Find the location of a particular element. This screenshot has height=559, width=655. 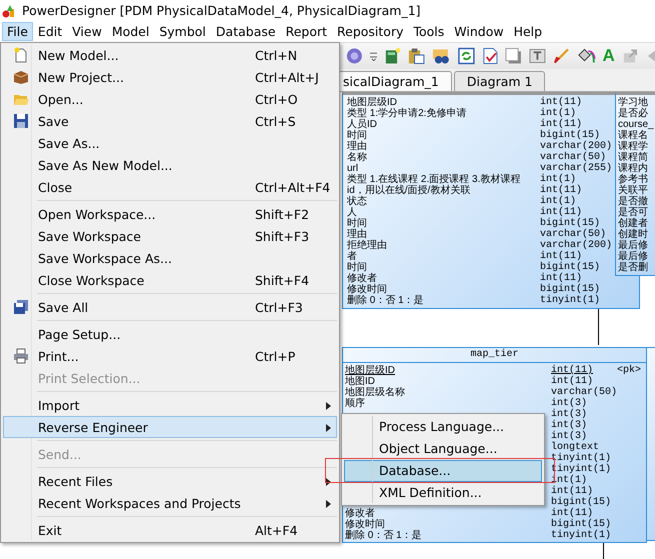

globe-icon is located at coordinates (354, 56).